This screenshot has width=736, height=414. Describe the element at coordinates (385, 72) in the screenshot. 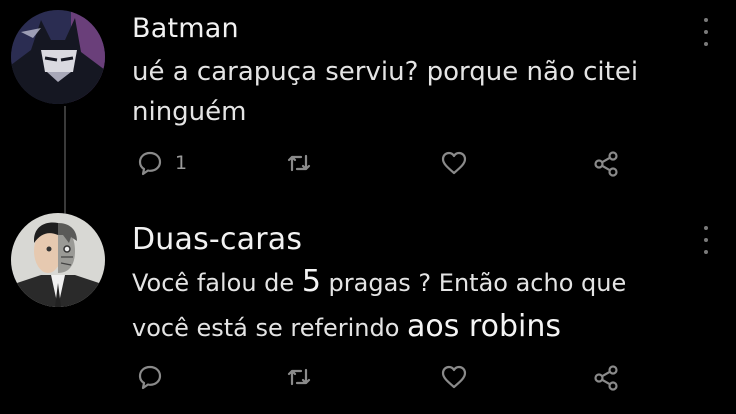

I see `comment-text-line: ué a carapuça serviu? porque não citei` at that location.